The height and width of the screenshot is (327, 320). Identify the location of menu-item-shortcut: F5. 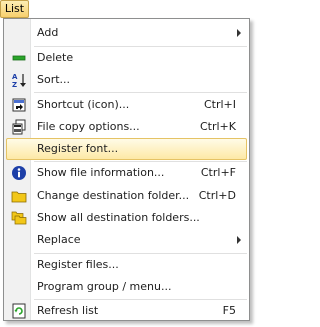
(229, 310).